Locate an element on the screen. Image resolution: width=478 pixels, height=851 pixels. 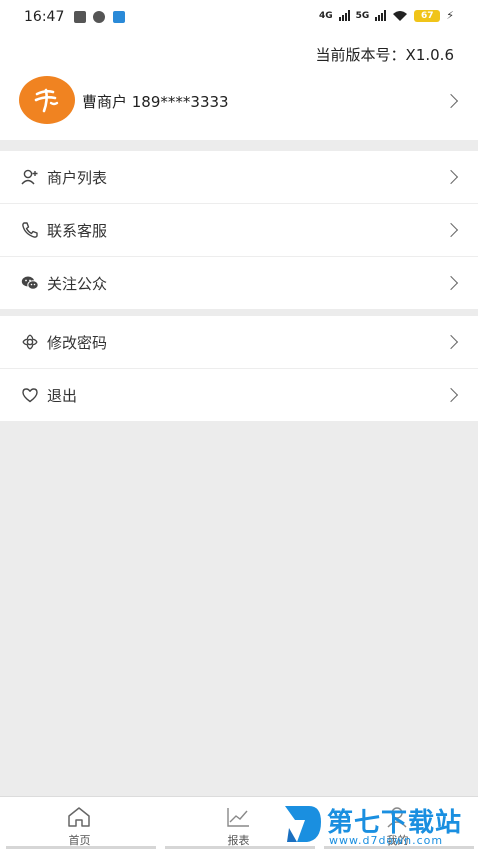
phone-icon is located at coordinates (30, 230).